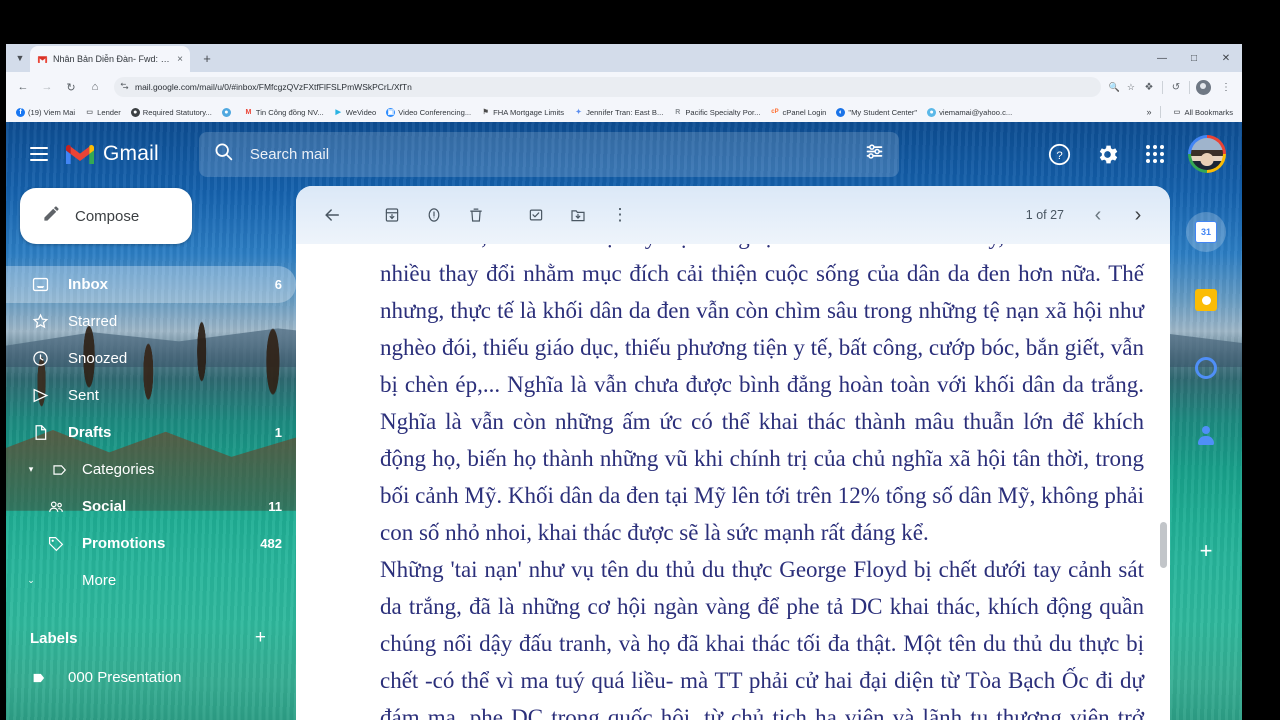 The width and height of the screenshot is (1280, 720). I want to click on search-input, so click(548, 154).